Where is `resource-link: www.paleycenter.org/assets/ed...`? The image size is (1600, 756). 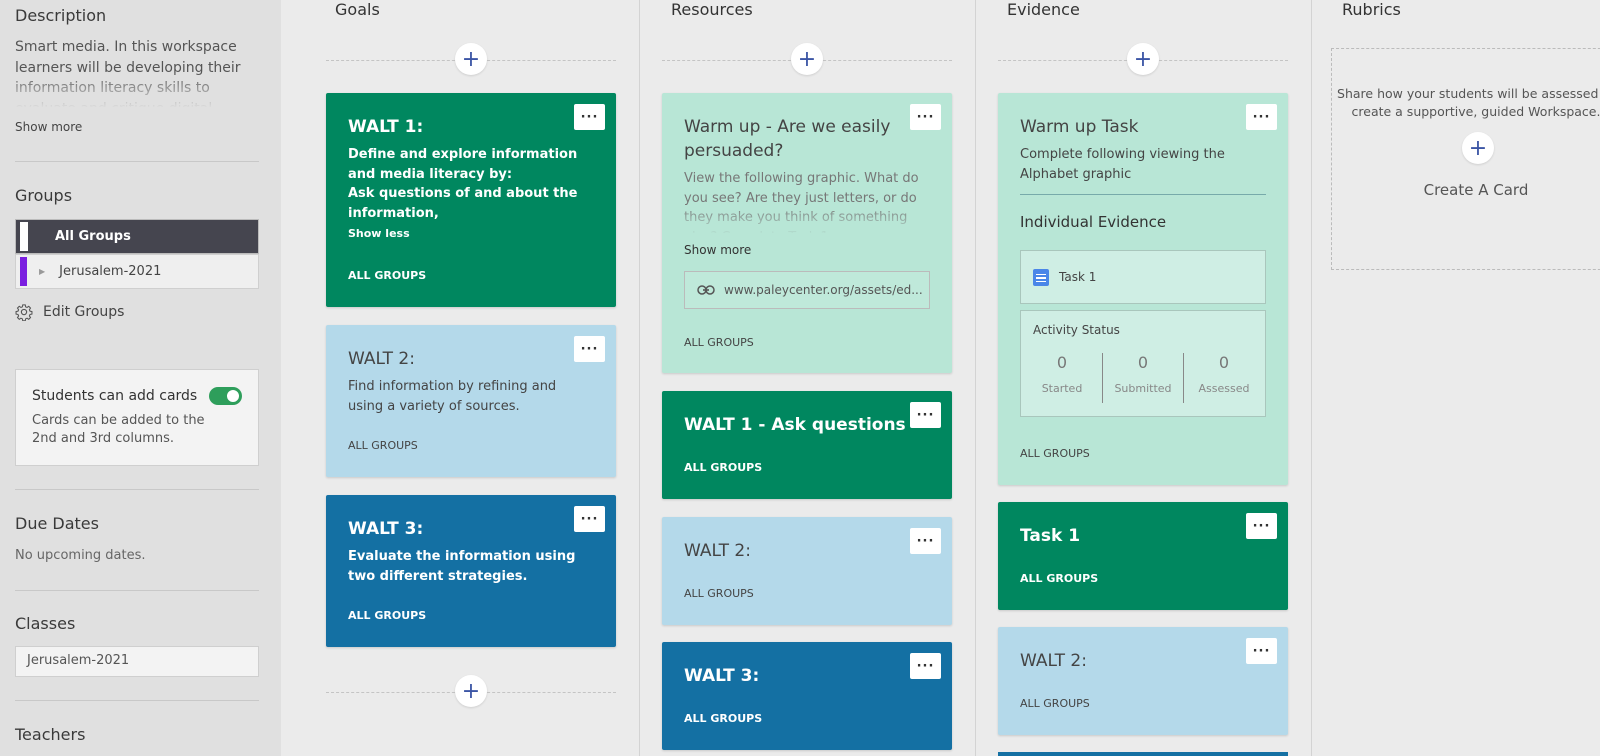 resource-link: www.paleycenter.org/assets/ed... is located at coordinates (807, 290).